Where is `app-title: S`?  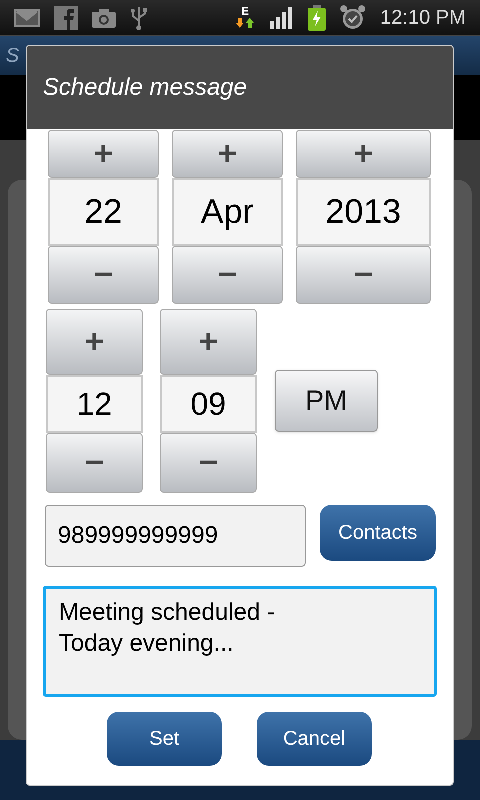 app-title: S is located at coordinates (13, 56).